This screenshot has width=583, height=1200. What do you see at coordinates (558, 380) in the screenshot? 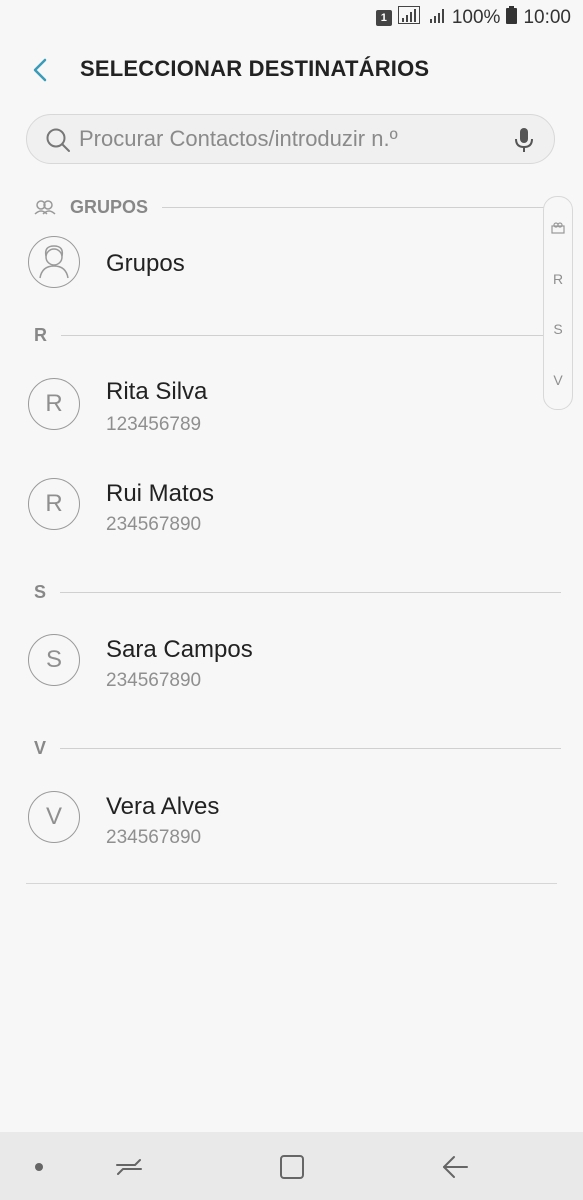
I see `index-item-v: V` at bounding box center [558, 380].